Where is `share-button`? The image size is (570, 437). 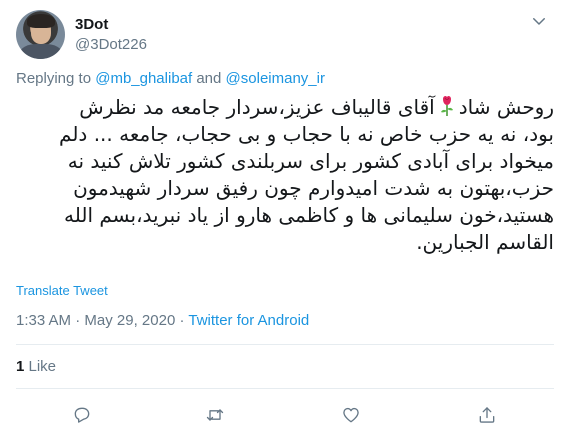
share-button is located at coordinates (487, 415).